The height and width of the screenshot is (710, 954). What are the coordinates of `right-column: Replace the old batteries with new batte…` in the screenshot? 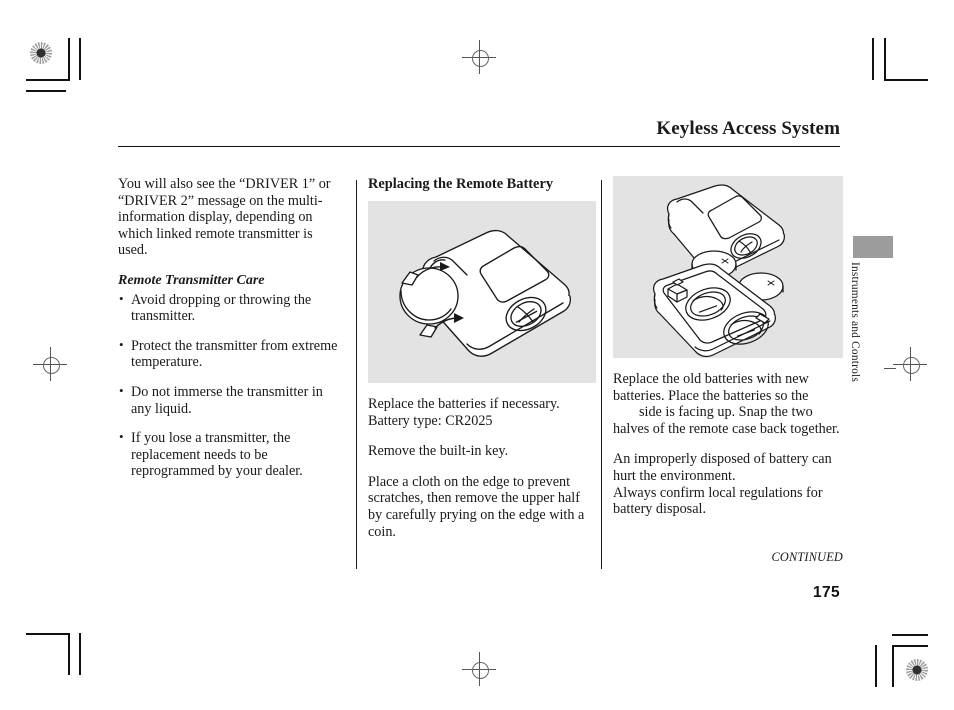 It's located at (728, 354).